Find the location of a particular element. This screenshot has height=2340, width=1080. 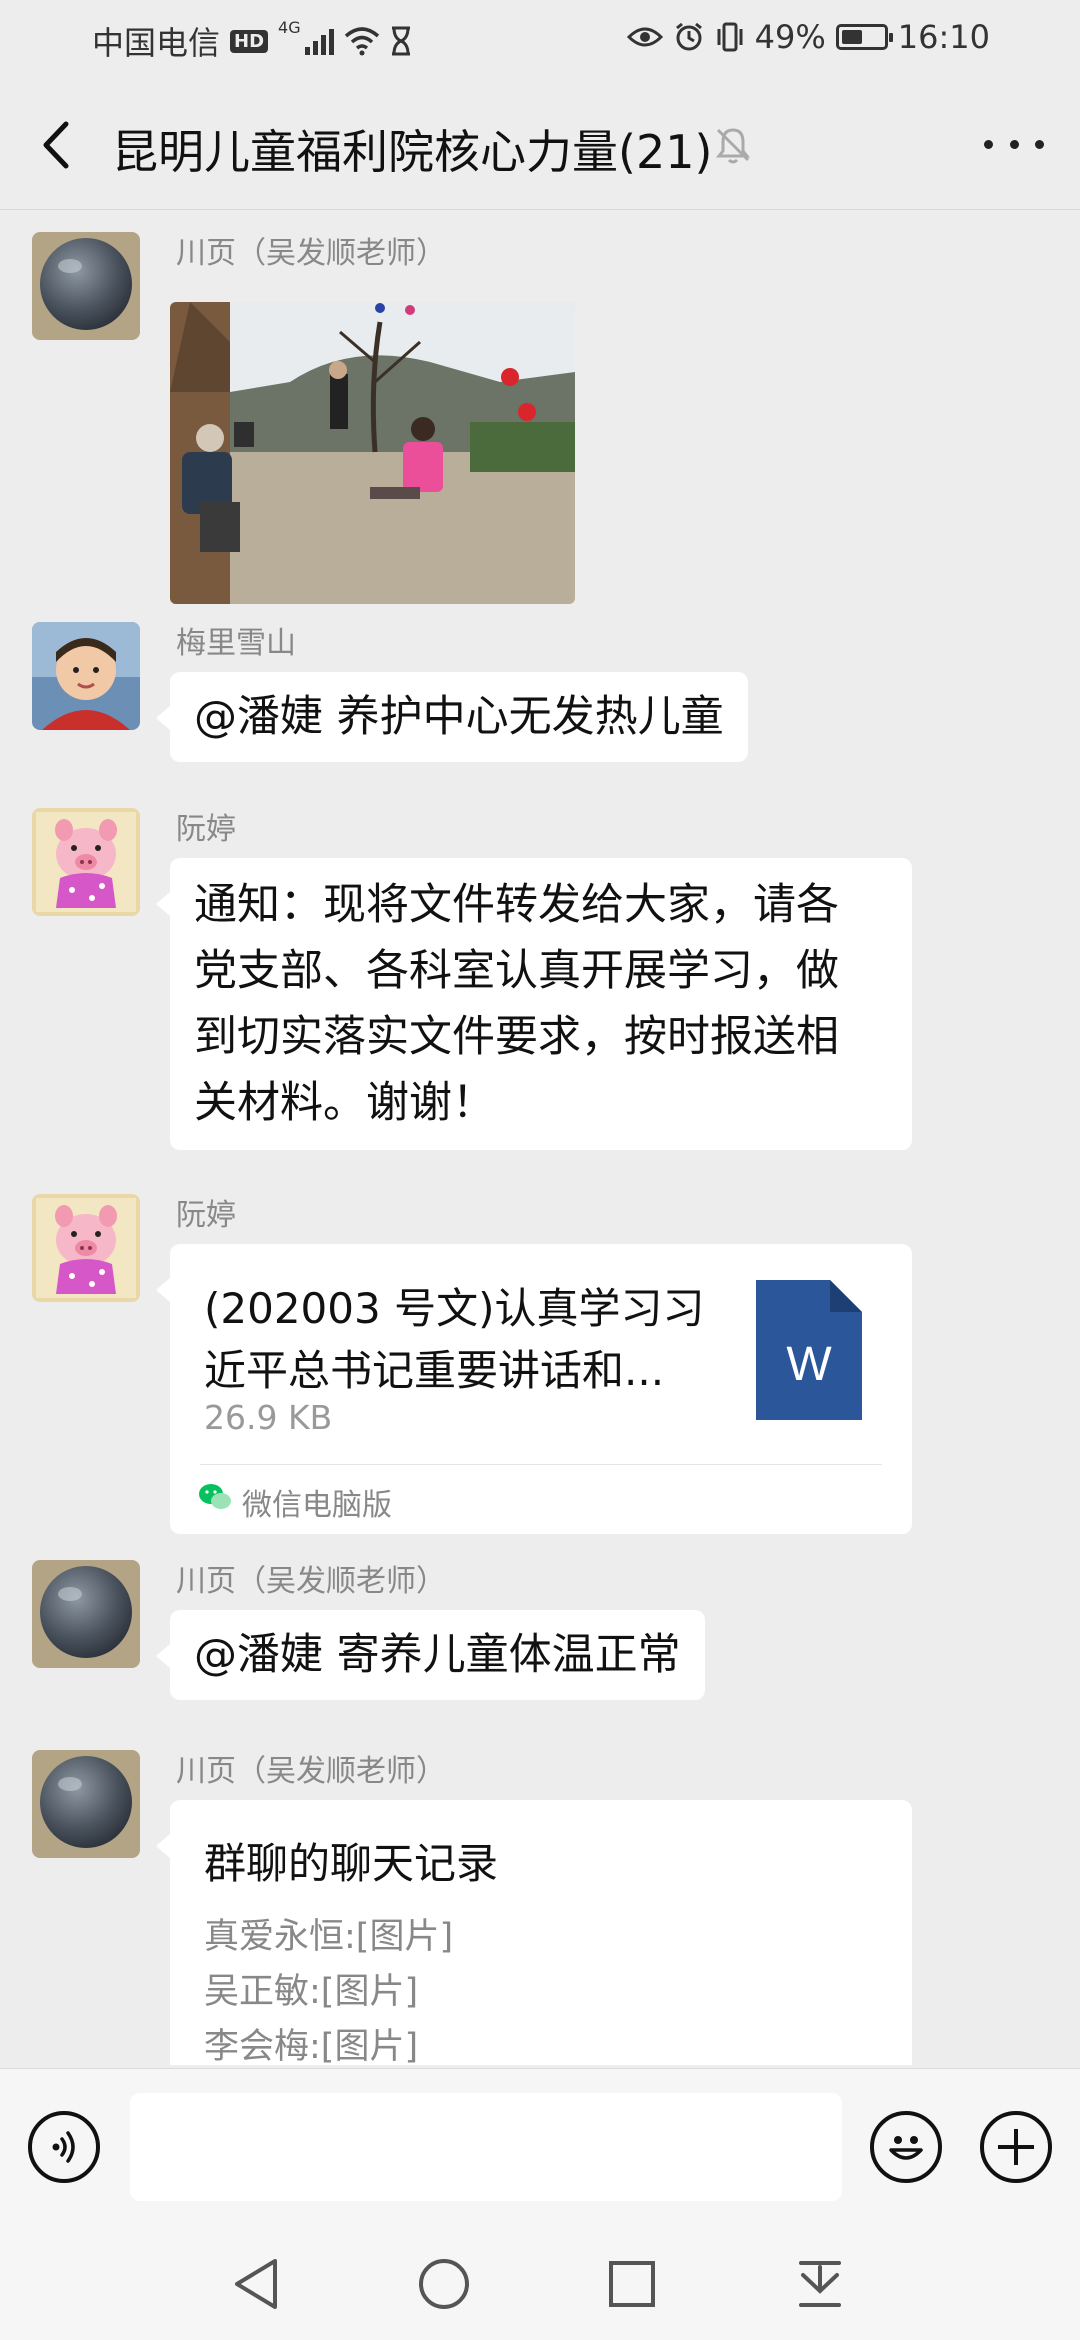

circle-home-icon is located at coordinates (444, 2284).